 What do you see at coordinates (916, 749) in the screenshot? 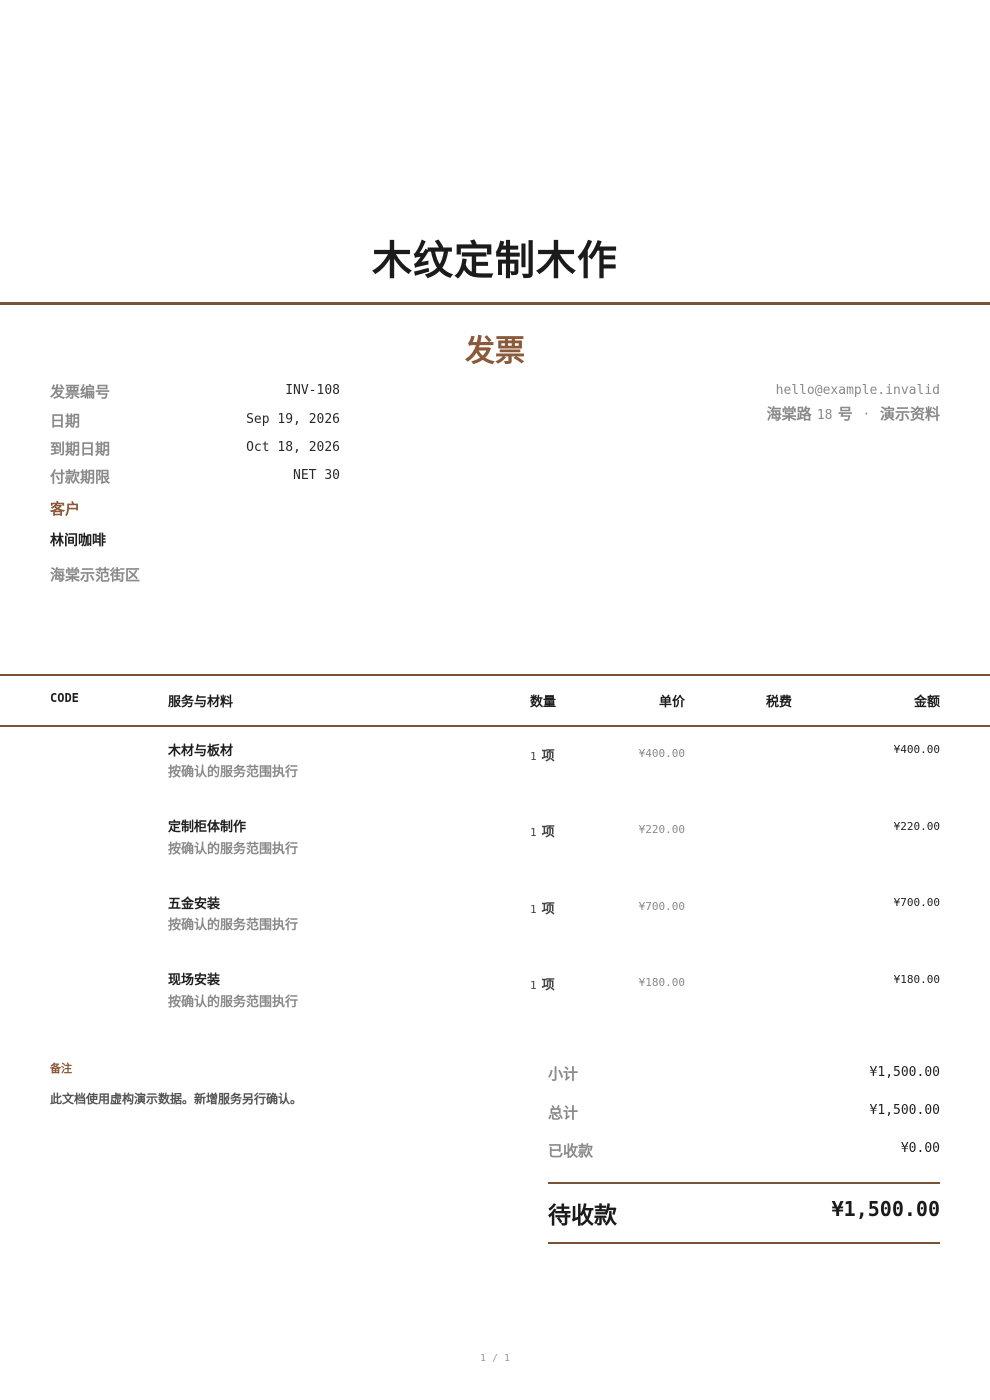
I see `row-amount: ¥400.00` at bounding box center [916, 749].